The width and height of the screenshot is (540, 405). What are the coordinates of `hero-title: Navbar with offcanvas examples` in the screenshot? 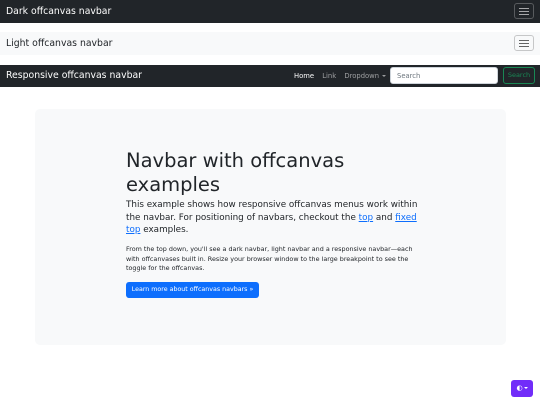 It's located at (235, 172).